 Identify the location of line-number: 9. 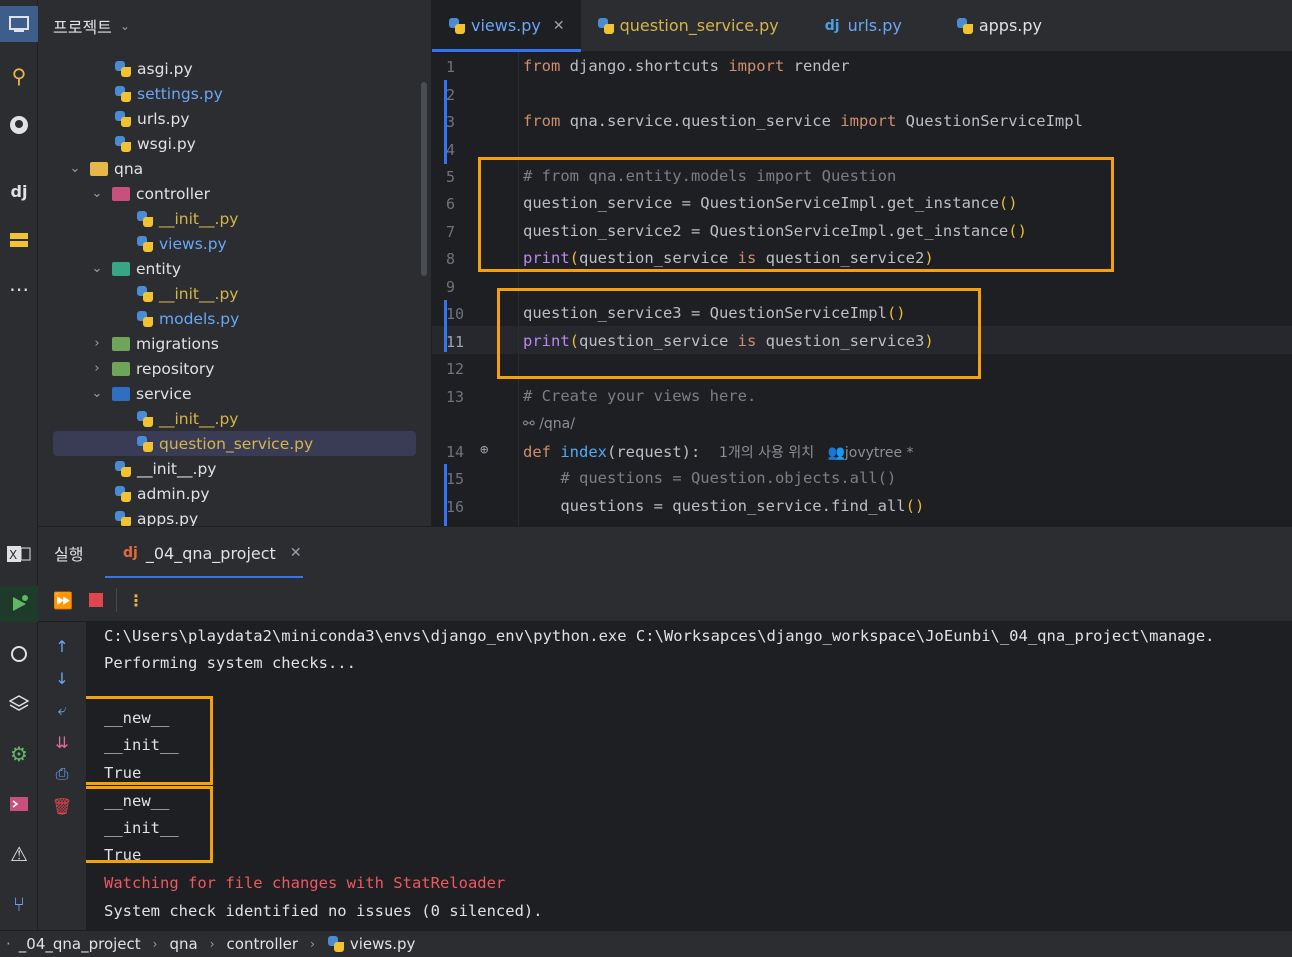
(451, 287).